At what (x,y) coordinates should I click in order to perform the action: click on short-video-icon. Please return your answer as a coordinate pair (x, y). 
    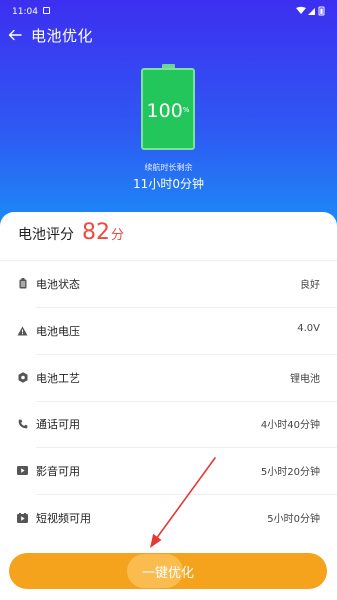
    Looking at the image, I should click on (22, 517).